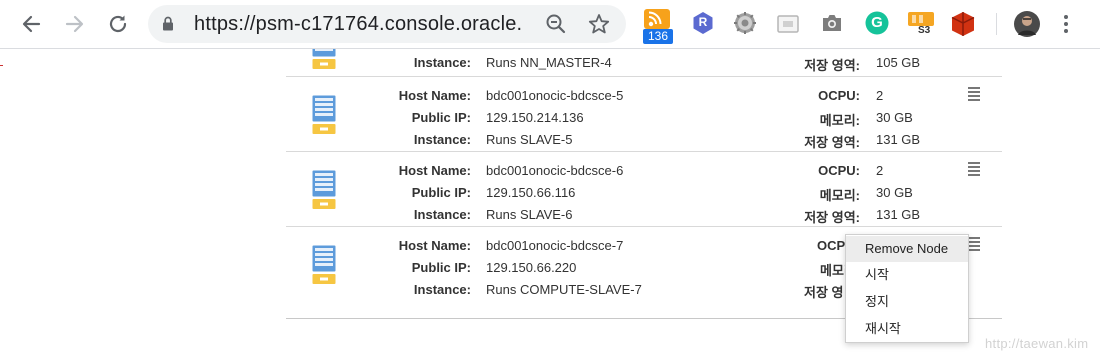 This screenshot has width=1100, height=356. What do you see at coordinates (555, 95) in the screenshot?
I see `host-name-value: bdc001onocic-bdcsce-5` at bounding box center [555, 95].